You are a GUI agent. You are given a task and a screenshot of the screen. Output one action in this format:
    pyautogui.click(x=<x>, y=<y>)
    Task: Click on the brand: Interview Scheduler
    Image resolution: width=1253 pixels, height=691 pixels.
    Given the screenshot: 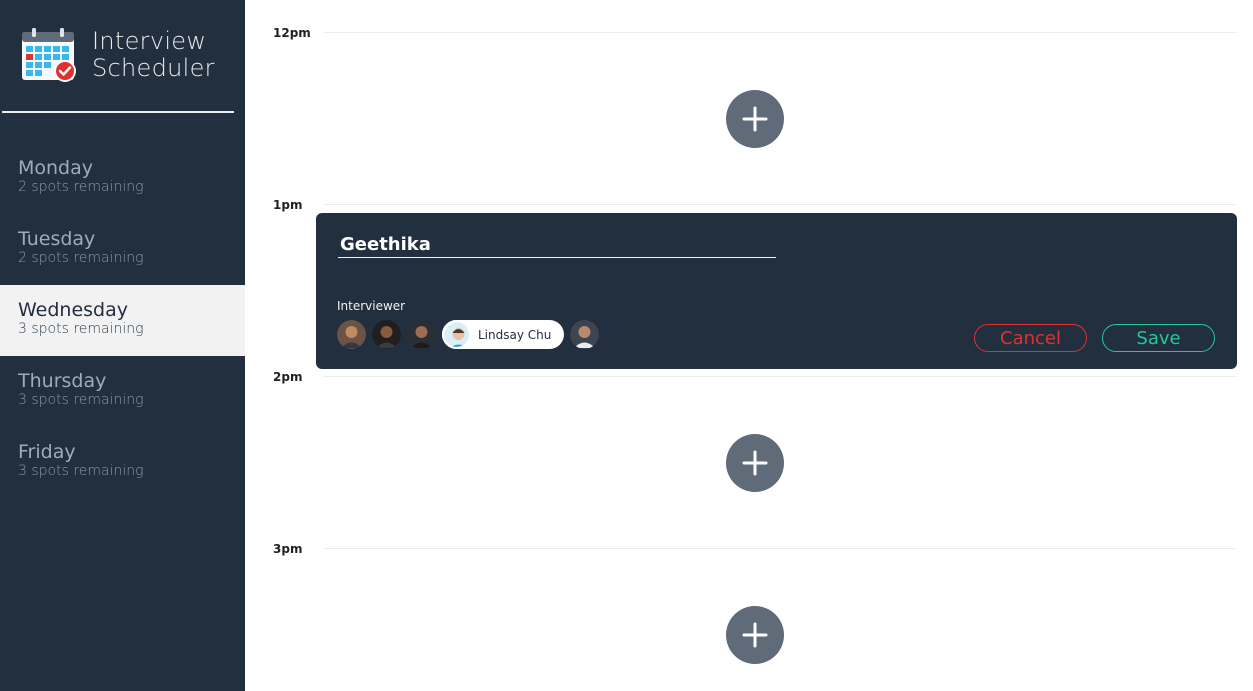 What is the action you would take?
    pyautogui.click(x=117, y=55)
    